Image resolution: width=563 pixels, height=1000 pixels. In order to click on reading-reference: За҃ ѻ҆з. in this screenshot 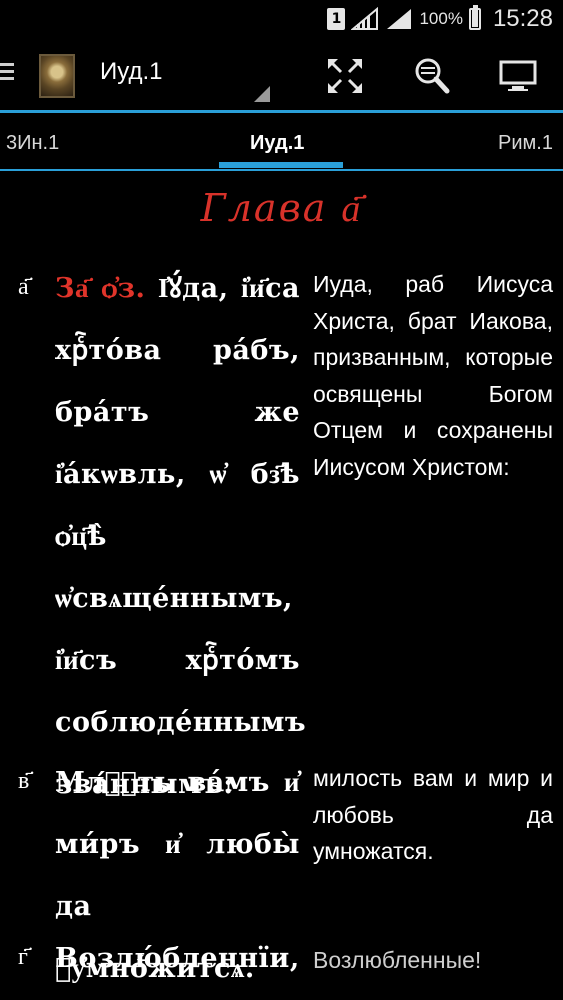, I will do `click(100, 288)`.